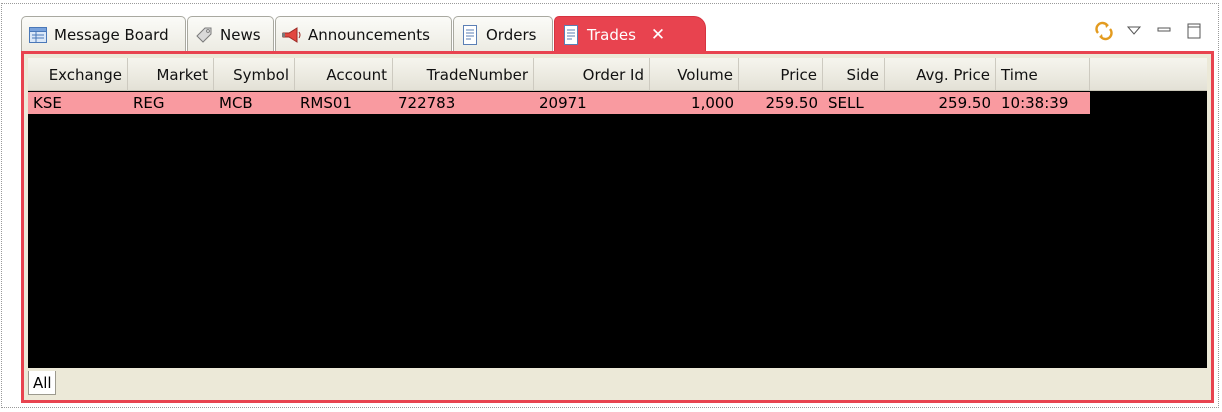 The width and height of the screenshot is (1222, 412). I want to click on column-header-tradenumber: TradeNumber, so click(463, 74).